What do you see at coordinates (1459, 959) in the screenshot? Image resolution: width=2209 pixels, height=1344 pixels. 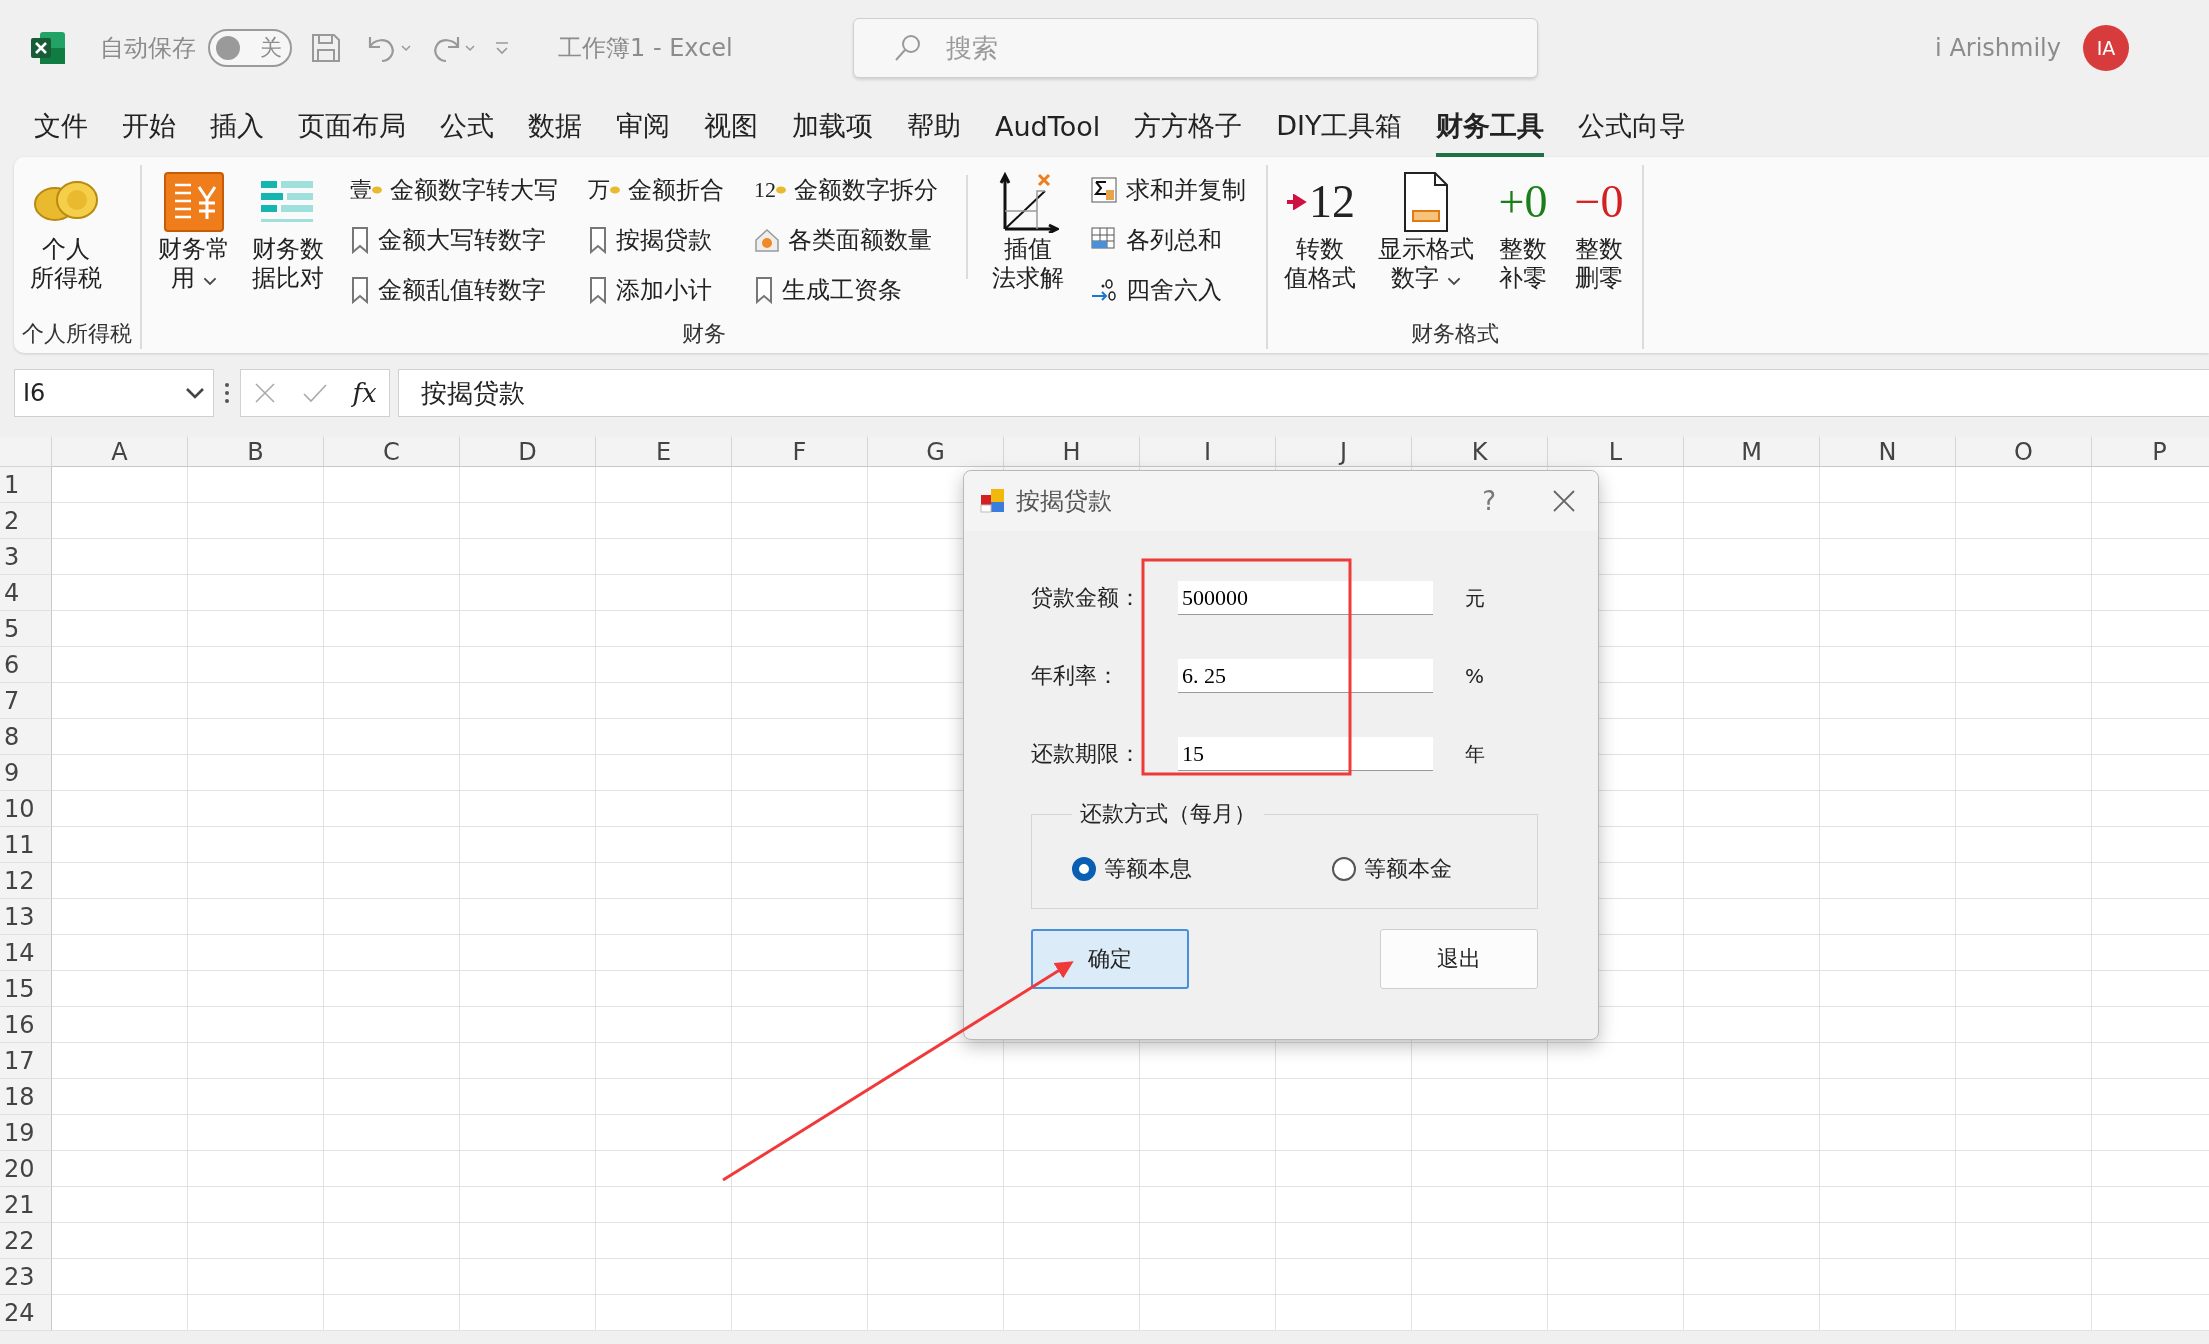 I see `exit-button: 退出` at bounding box center [1459, 959].